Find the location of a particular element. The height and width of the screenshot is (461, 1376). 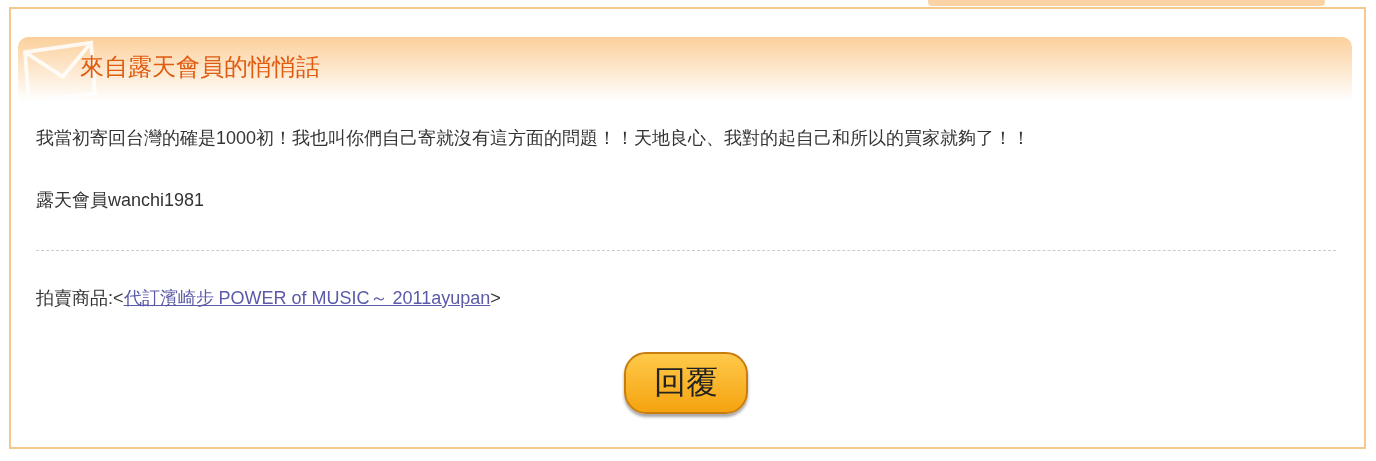

message-text: 我當初寄回台灣的確是1000初！我也叫你們自己寄就沒有這方面的問題！！天地良心、我對的起自己和所以的買家就夠了！！ is located at coordinates (534, 138).